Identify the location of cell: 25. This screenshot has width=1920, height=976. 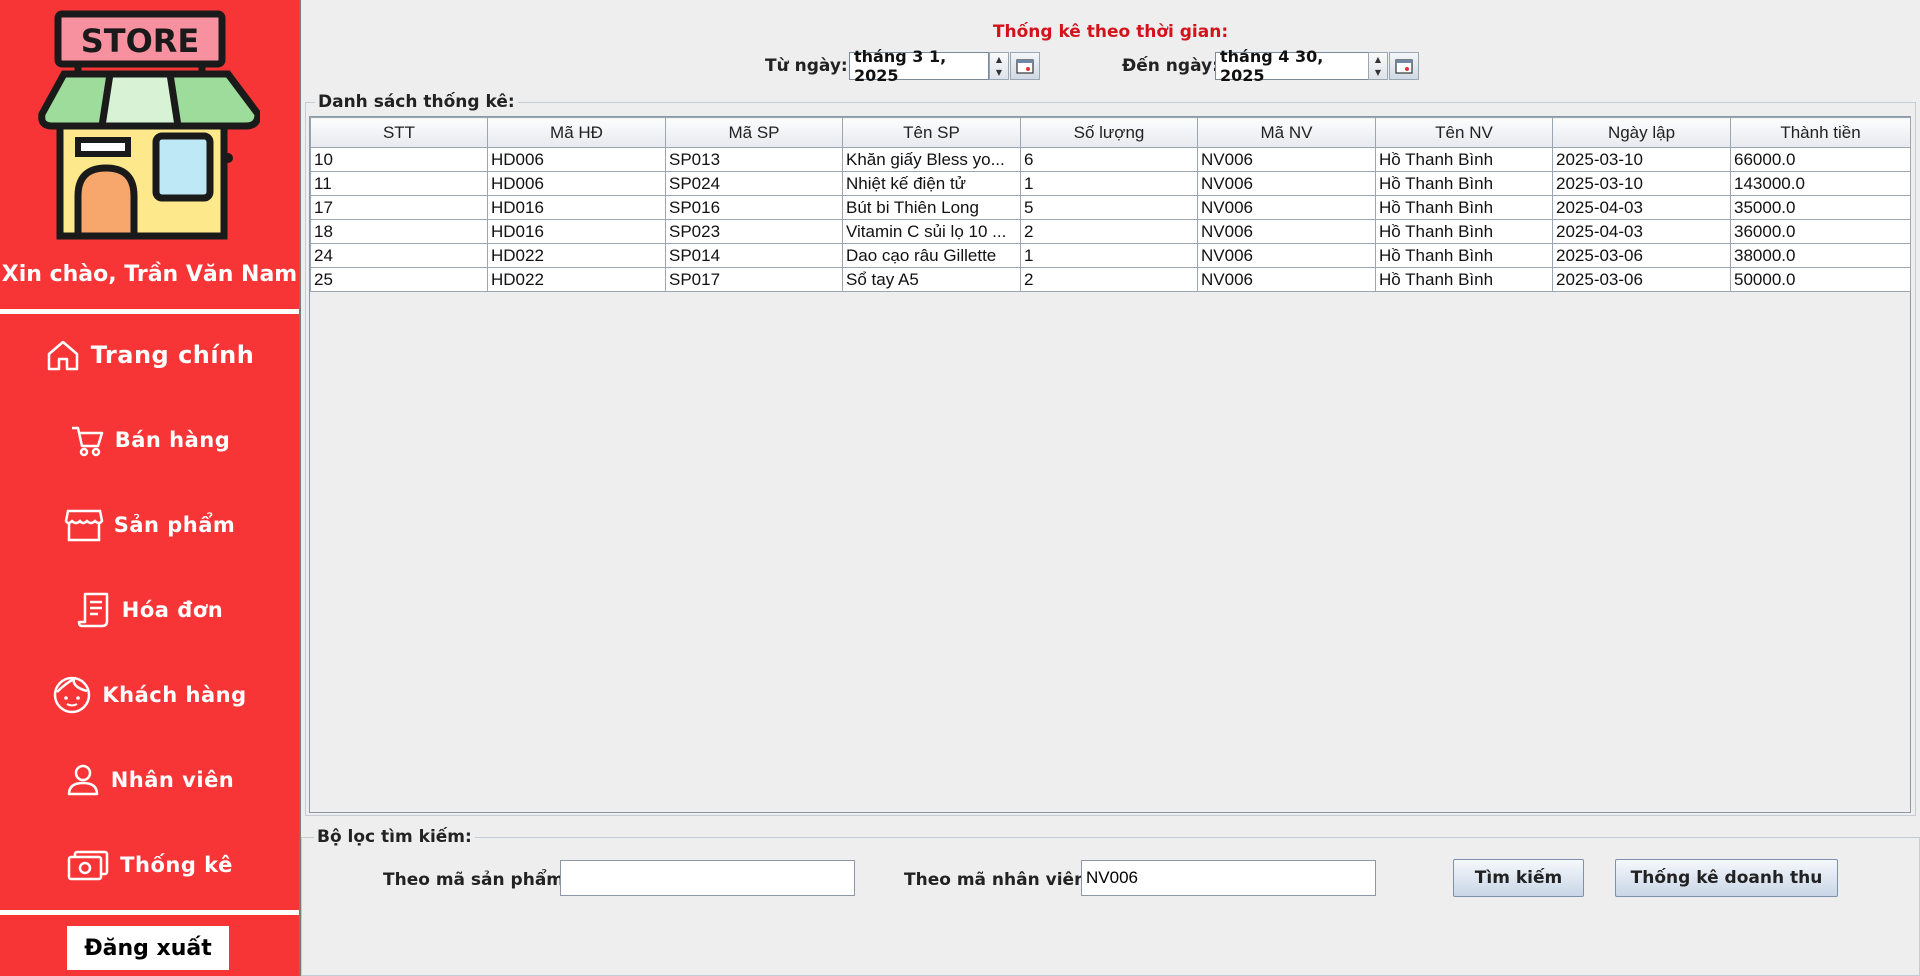
(399, 279).